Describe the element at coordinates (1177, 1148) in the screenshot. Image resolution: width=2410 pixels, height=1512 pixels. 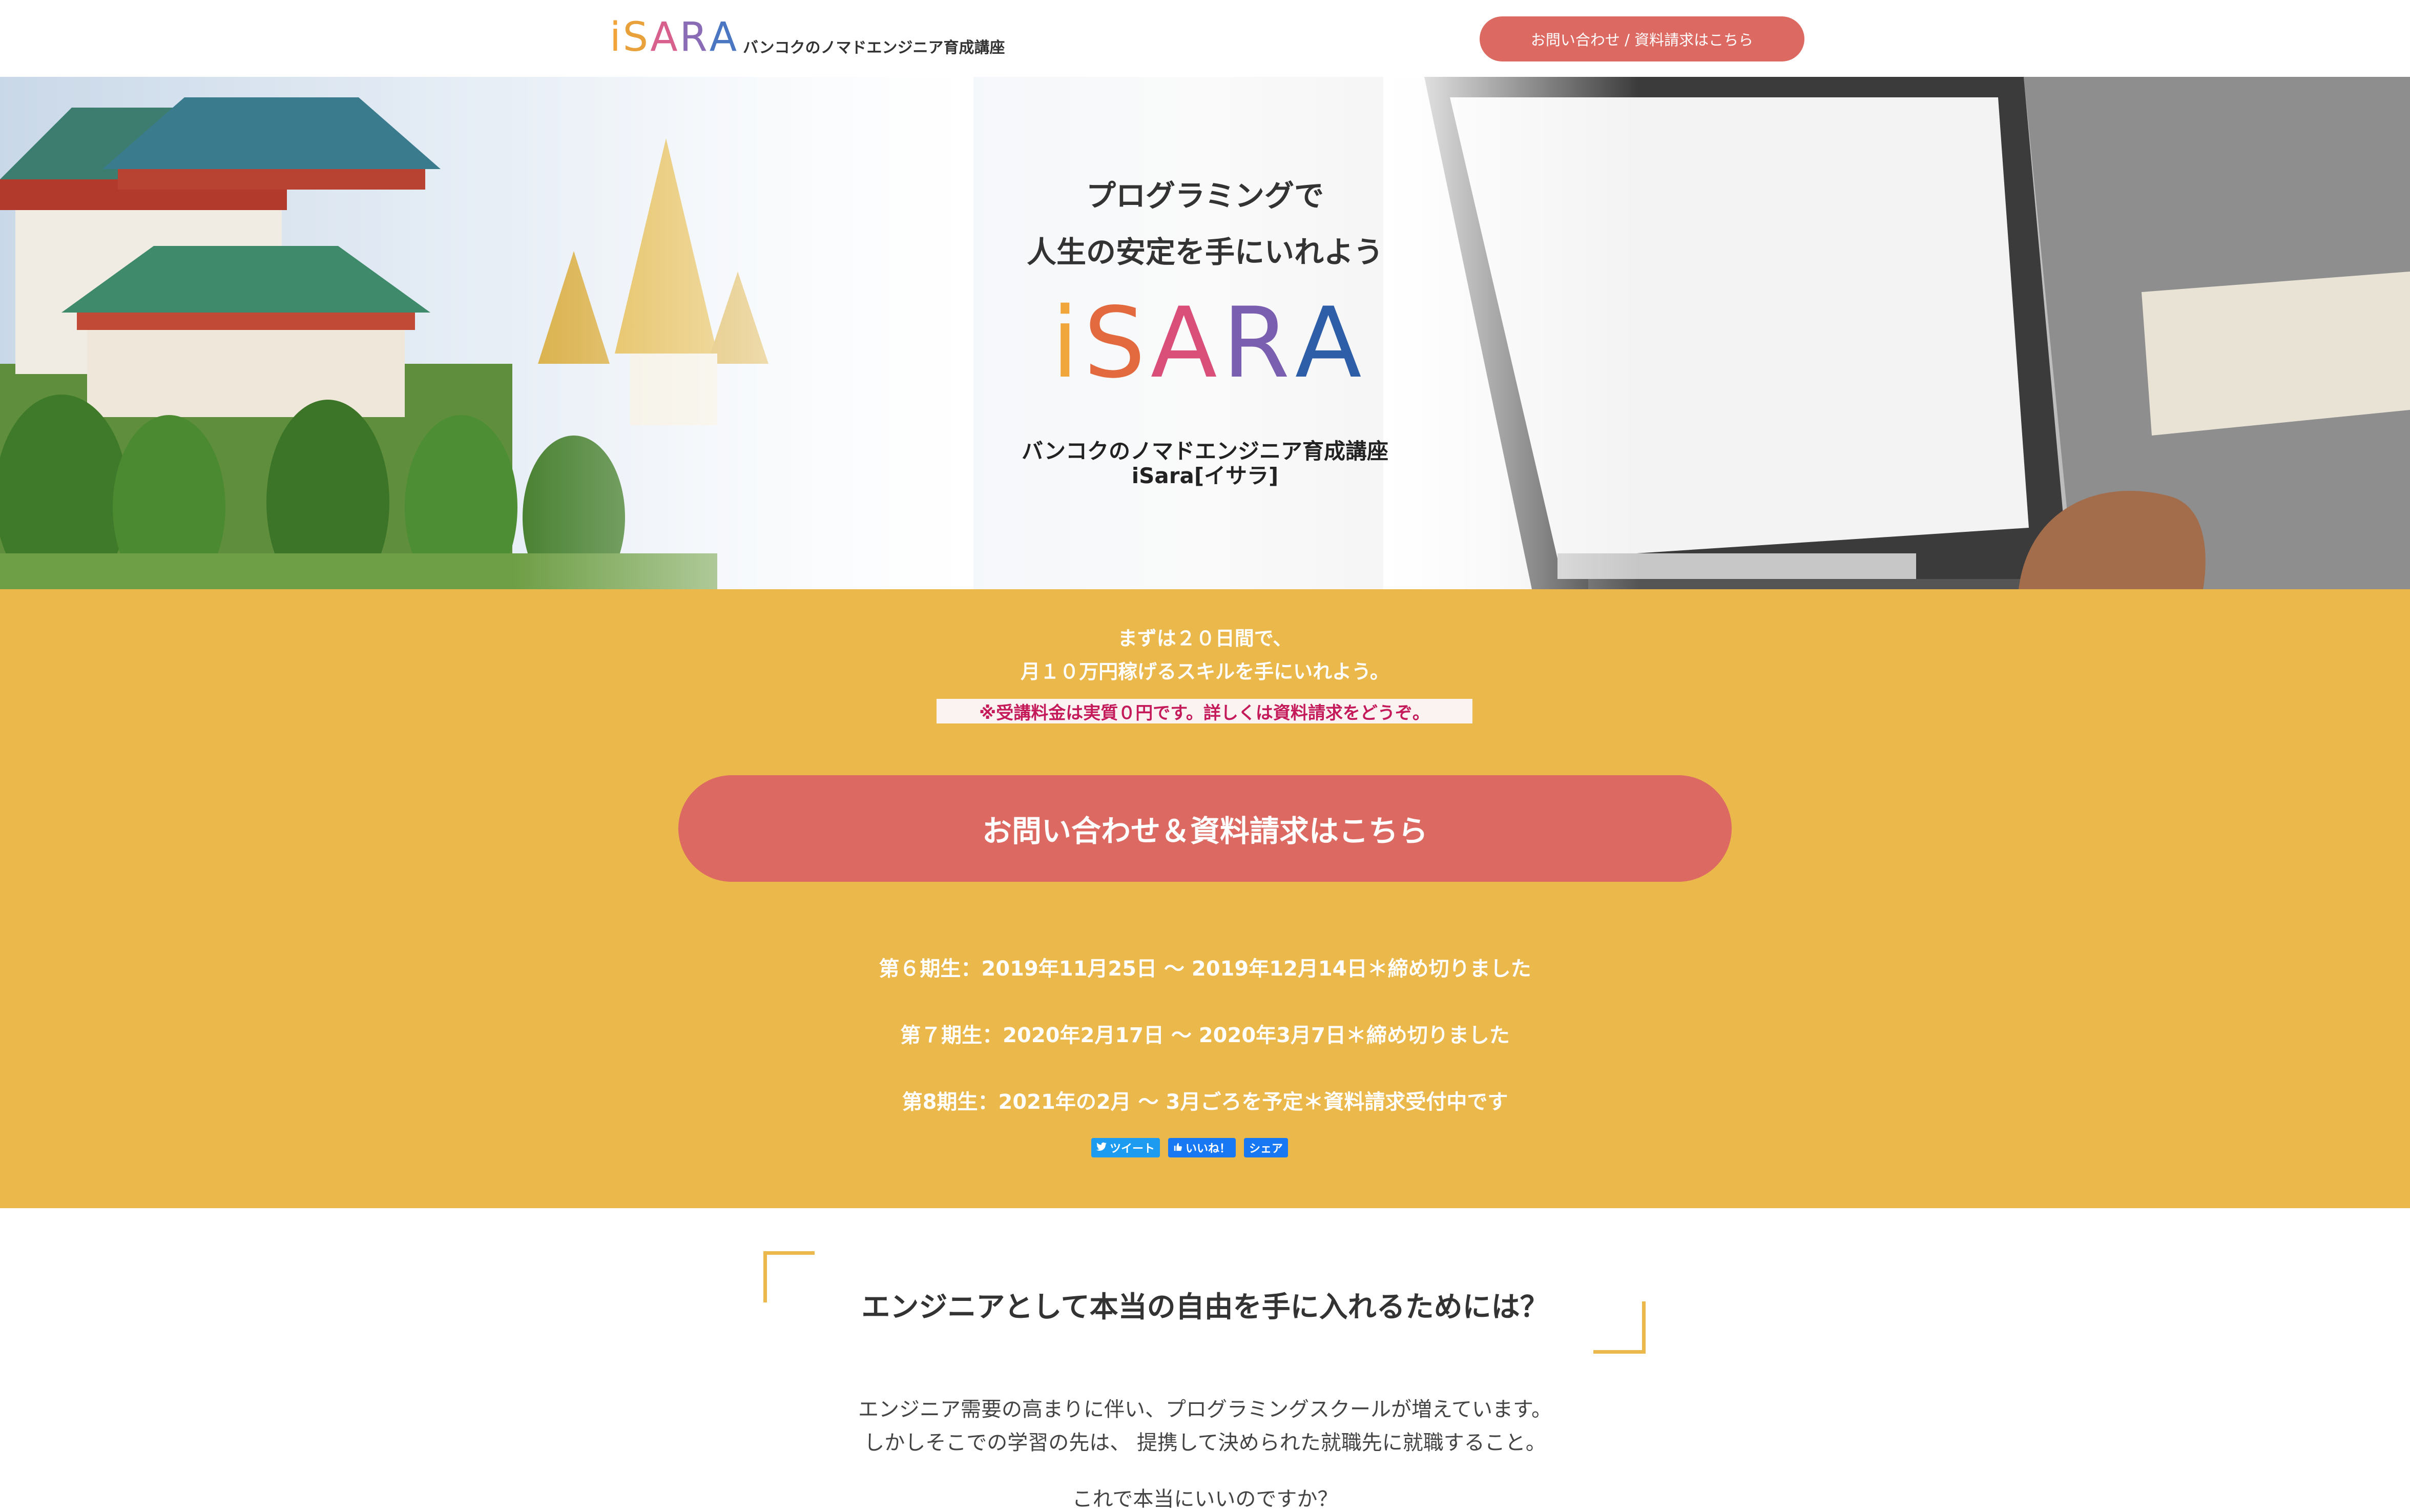
I see `thumbs-up-icon` at that location.